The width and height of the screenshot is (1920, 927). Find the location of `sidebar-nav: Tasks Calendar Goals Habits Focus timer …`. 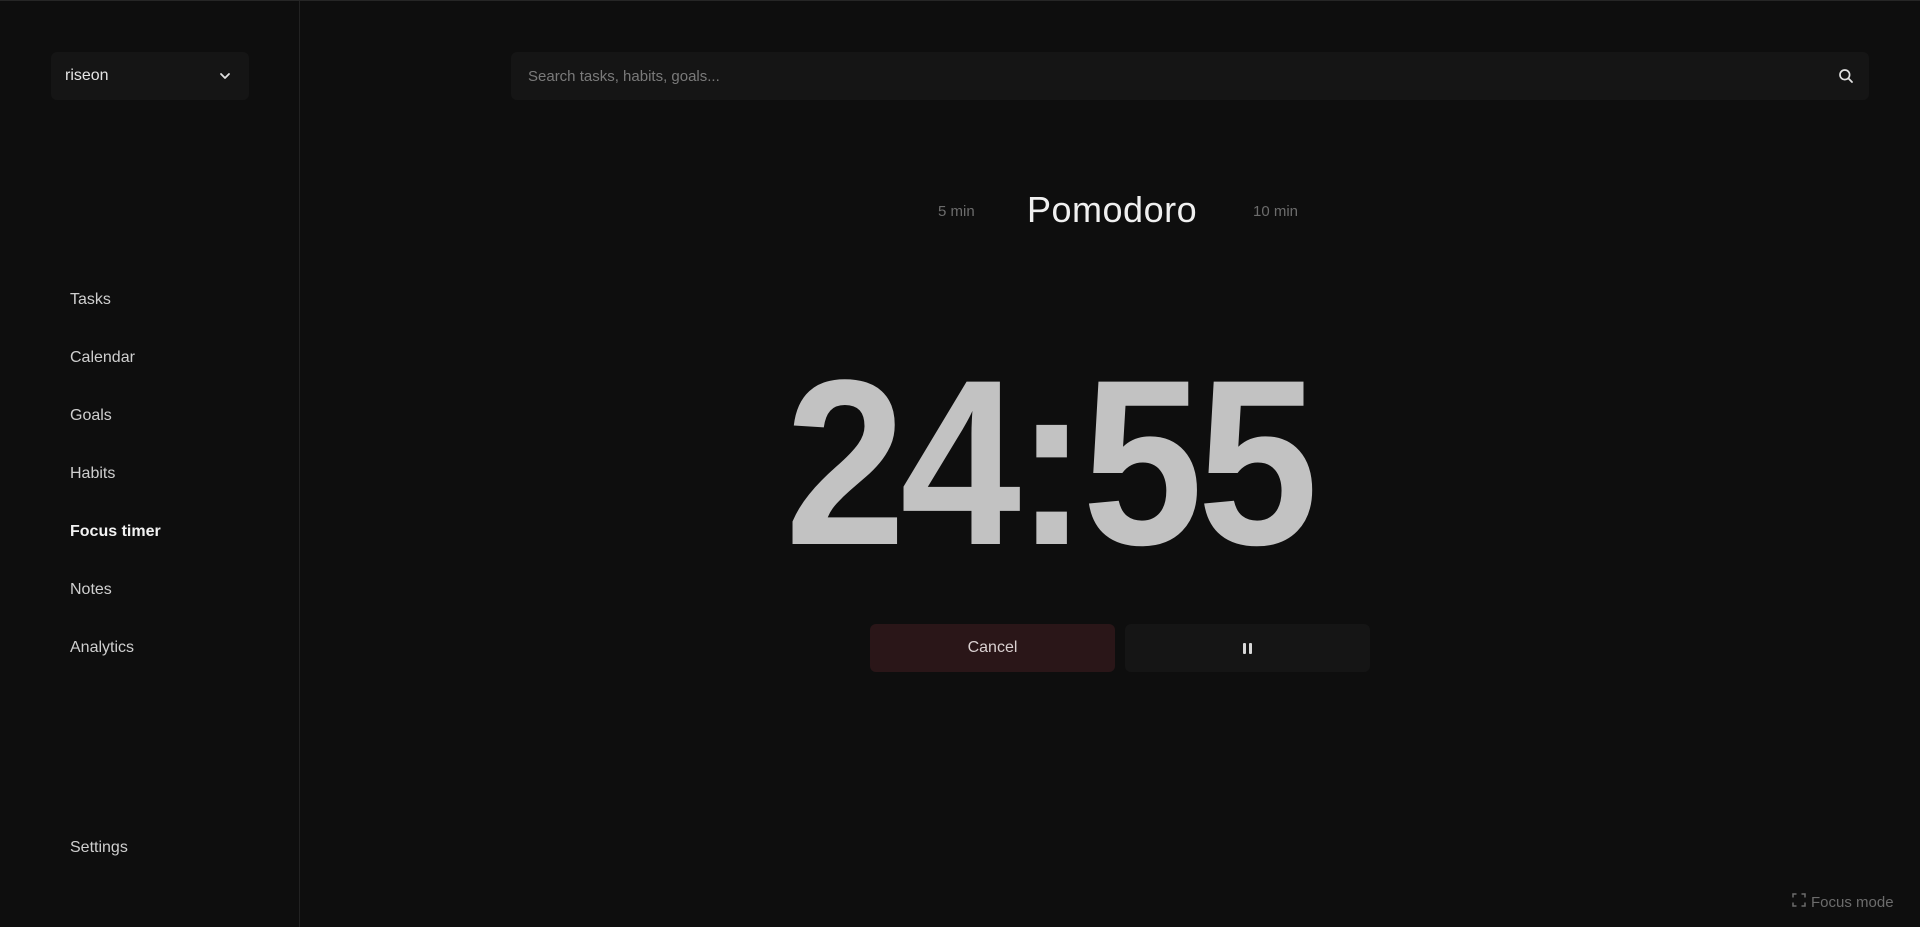

sidebar-nav: Tasks Calendar Goals Habits Focus timer … is located at coordinates (115, 474).